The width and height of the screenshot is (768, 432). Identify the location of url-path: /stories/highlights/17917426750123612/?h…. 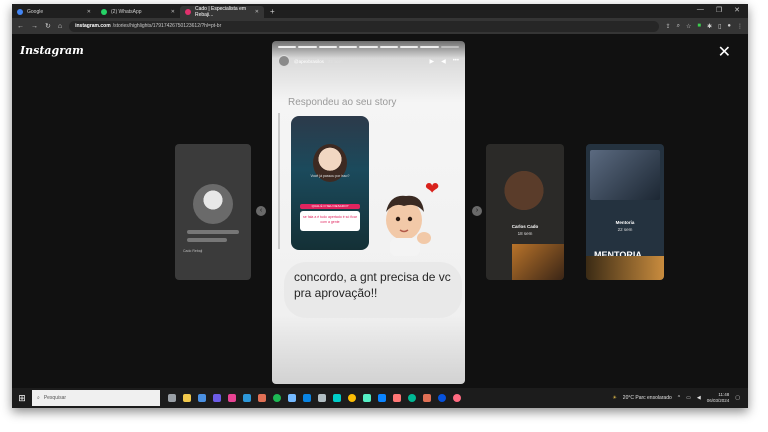
(167, 26).